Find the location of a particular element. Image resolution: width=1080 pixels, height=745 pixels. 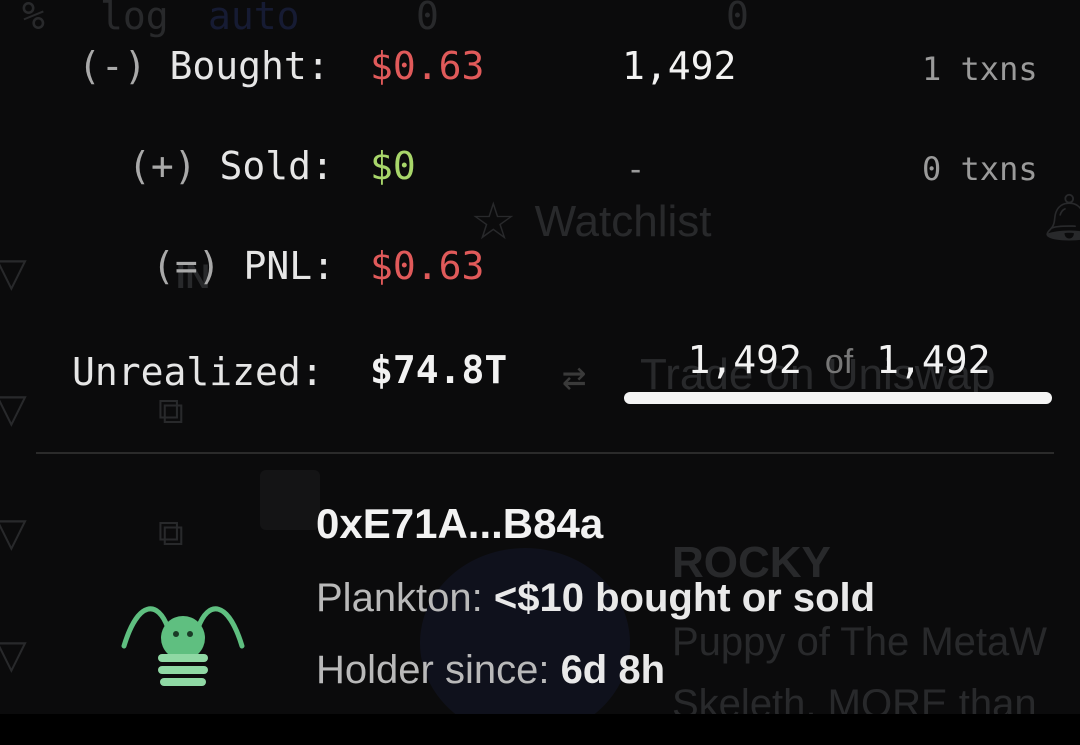

since-label: Holder since: is located at coordinates (433, 670).